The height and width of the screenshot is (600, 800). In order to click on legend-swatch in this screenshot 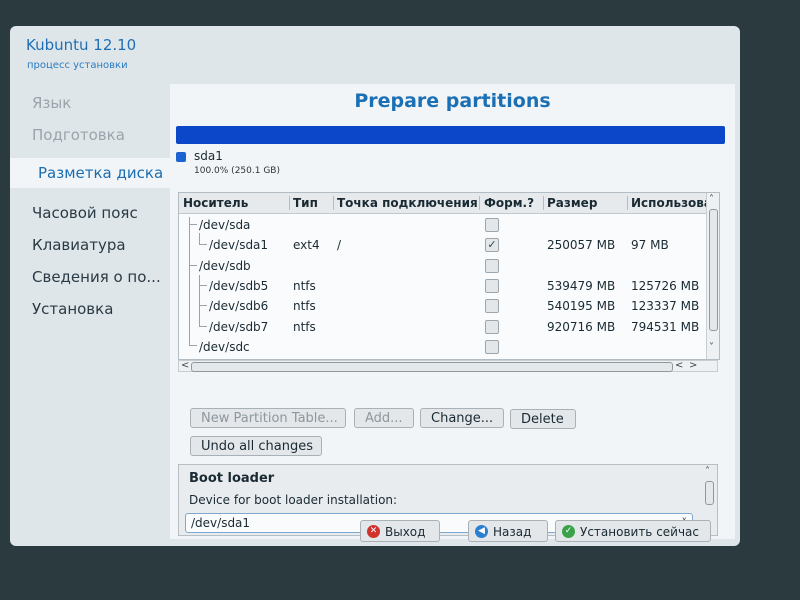, I will do `click(181, 157)`.